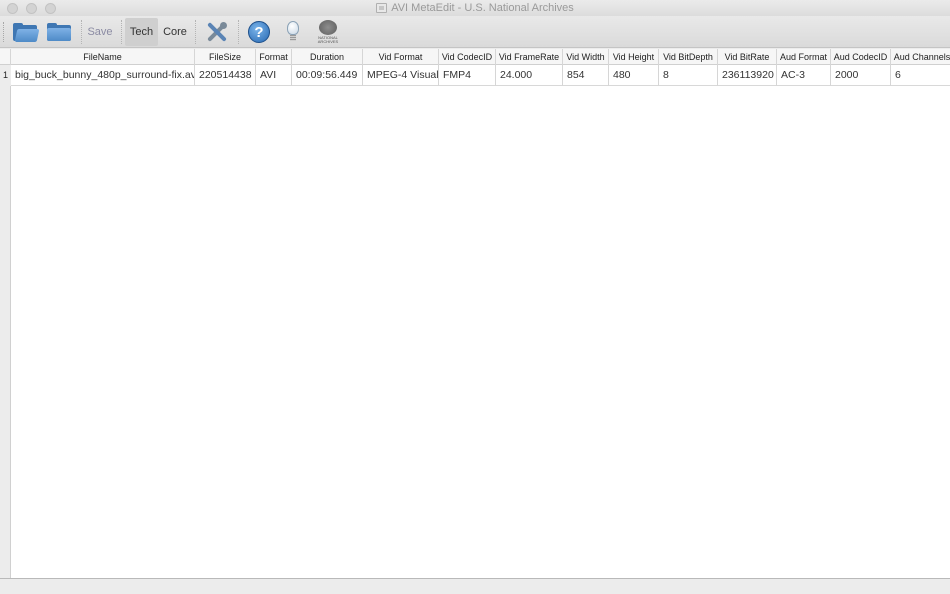  I want to click on cell-aud-format: AC-3, so click(804, 75).